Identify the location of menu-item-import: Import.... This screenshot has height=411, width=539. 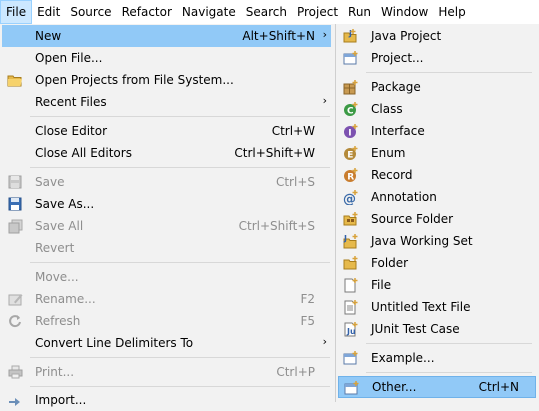
(166, 400).